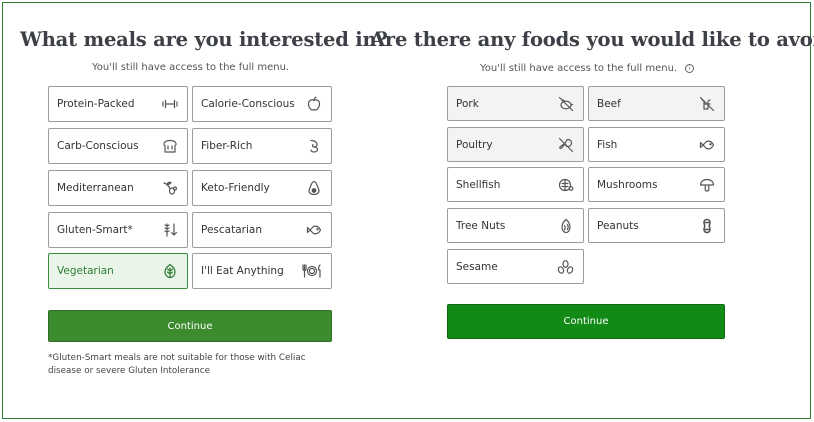 The width and height of the screenshot is (814, 422). What do you see at coordinates (314, 146) in the screenshot?
I see `fiber-swirl-icon` at bounding box center [314, 146].